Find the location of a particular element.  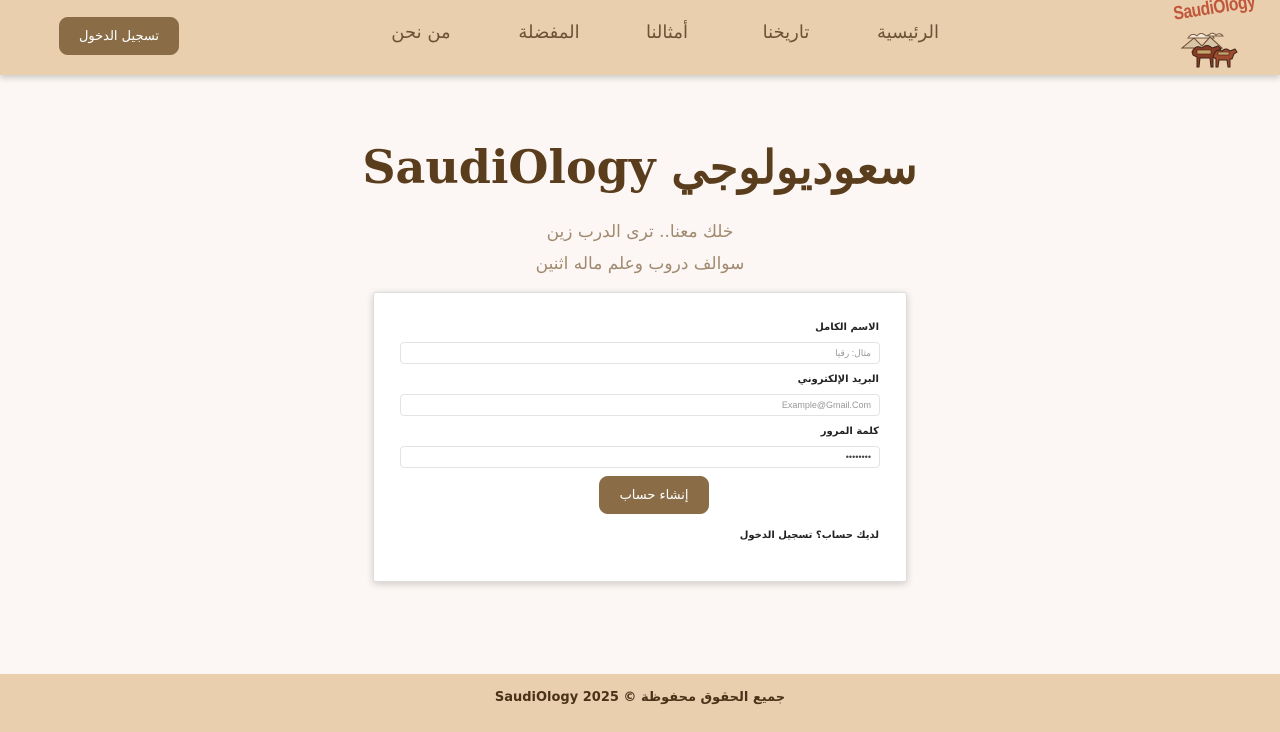

nav-item-about: من نحن is located at coordinates (420, 32).